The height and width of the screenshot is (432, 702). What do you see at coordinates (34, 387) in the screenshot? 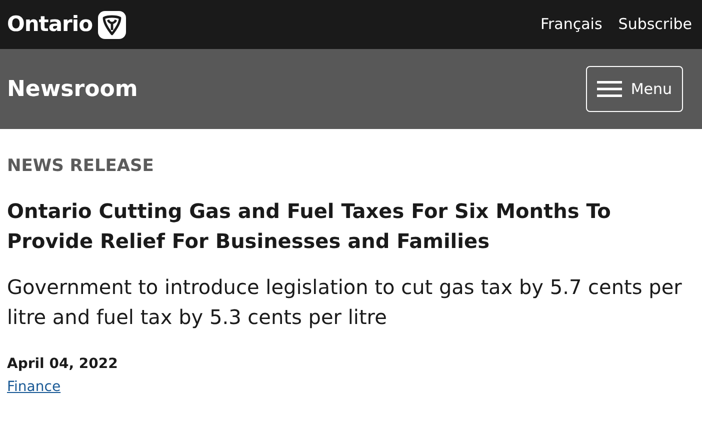
I see `category-link: Finance` at bounding box center [34, 387].